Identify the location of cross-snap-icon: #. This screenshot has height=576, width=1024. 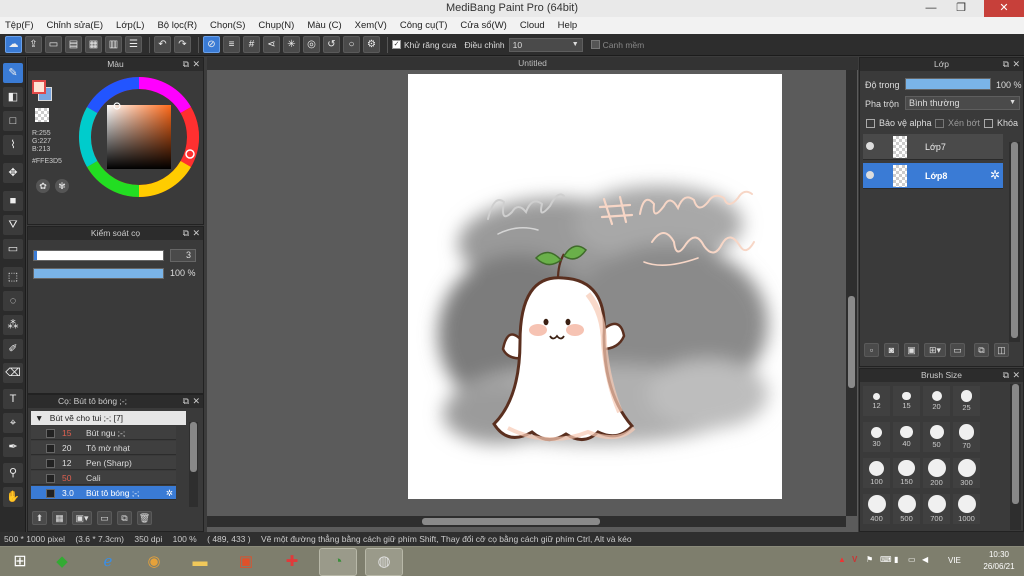
(251, 44).